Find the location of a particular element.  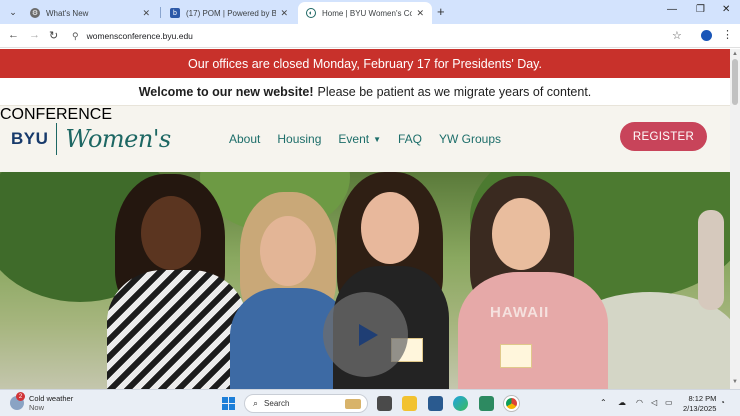

search-icon: ⌕ is located at coordinates (256, 403).